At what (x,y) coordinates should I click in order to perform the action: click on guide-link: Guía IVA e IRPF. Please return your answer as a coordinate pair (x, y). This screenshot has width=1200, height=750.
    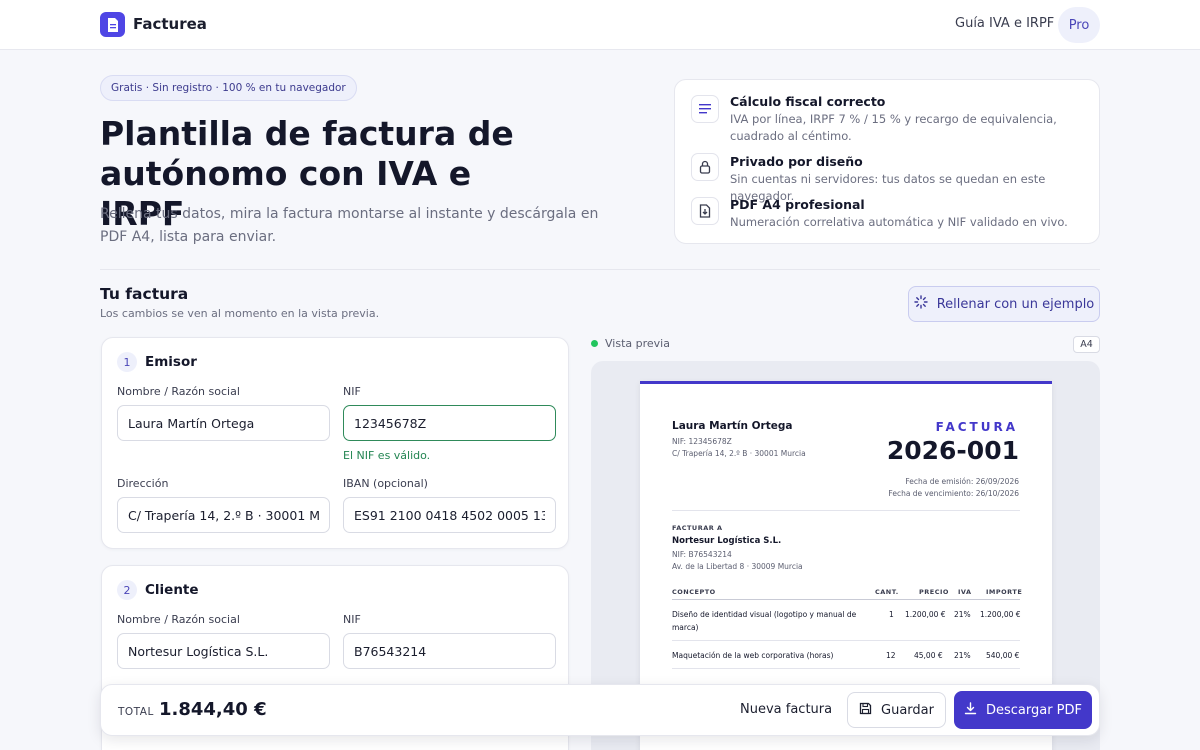
    Looking at the image, I should click on (1004, 23).